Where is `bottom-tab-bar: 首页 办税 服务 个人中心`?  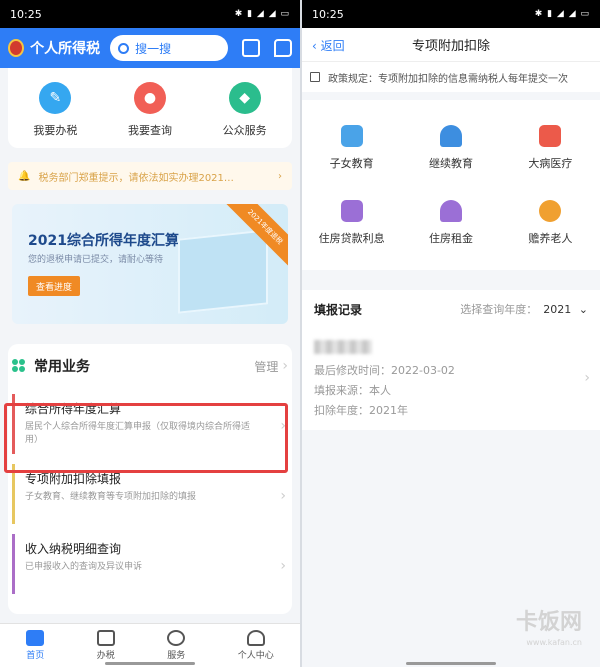
bottom-tab-bar: 首页 办税 服务 个人中心 is located at coordinates (150, 645).